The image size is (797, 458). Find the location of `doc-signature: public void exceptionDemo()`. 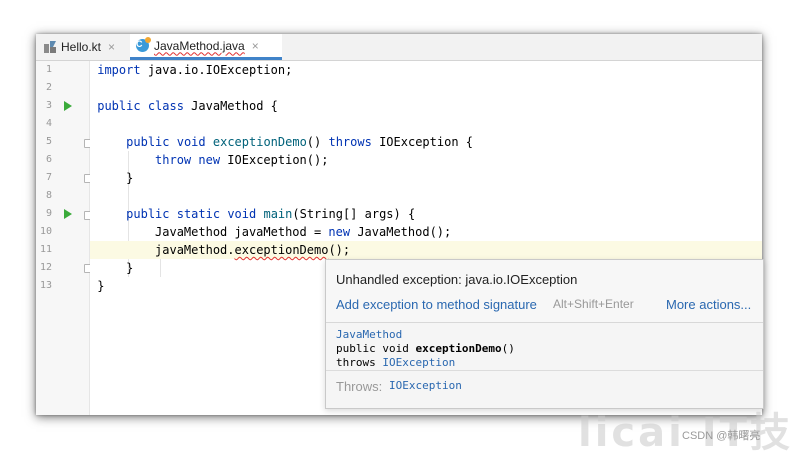

doc-signature: public void exceptionDemo() is located at coordinates (425, 348).